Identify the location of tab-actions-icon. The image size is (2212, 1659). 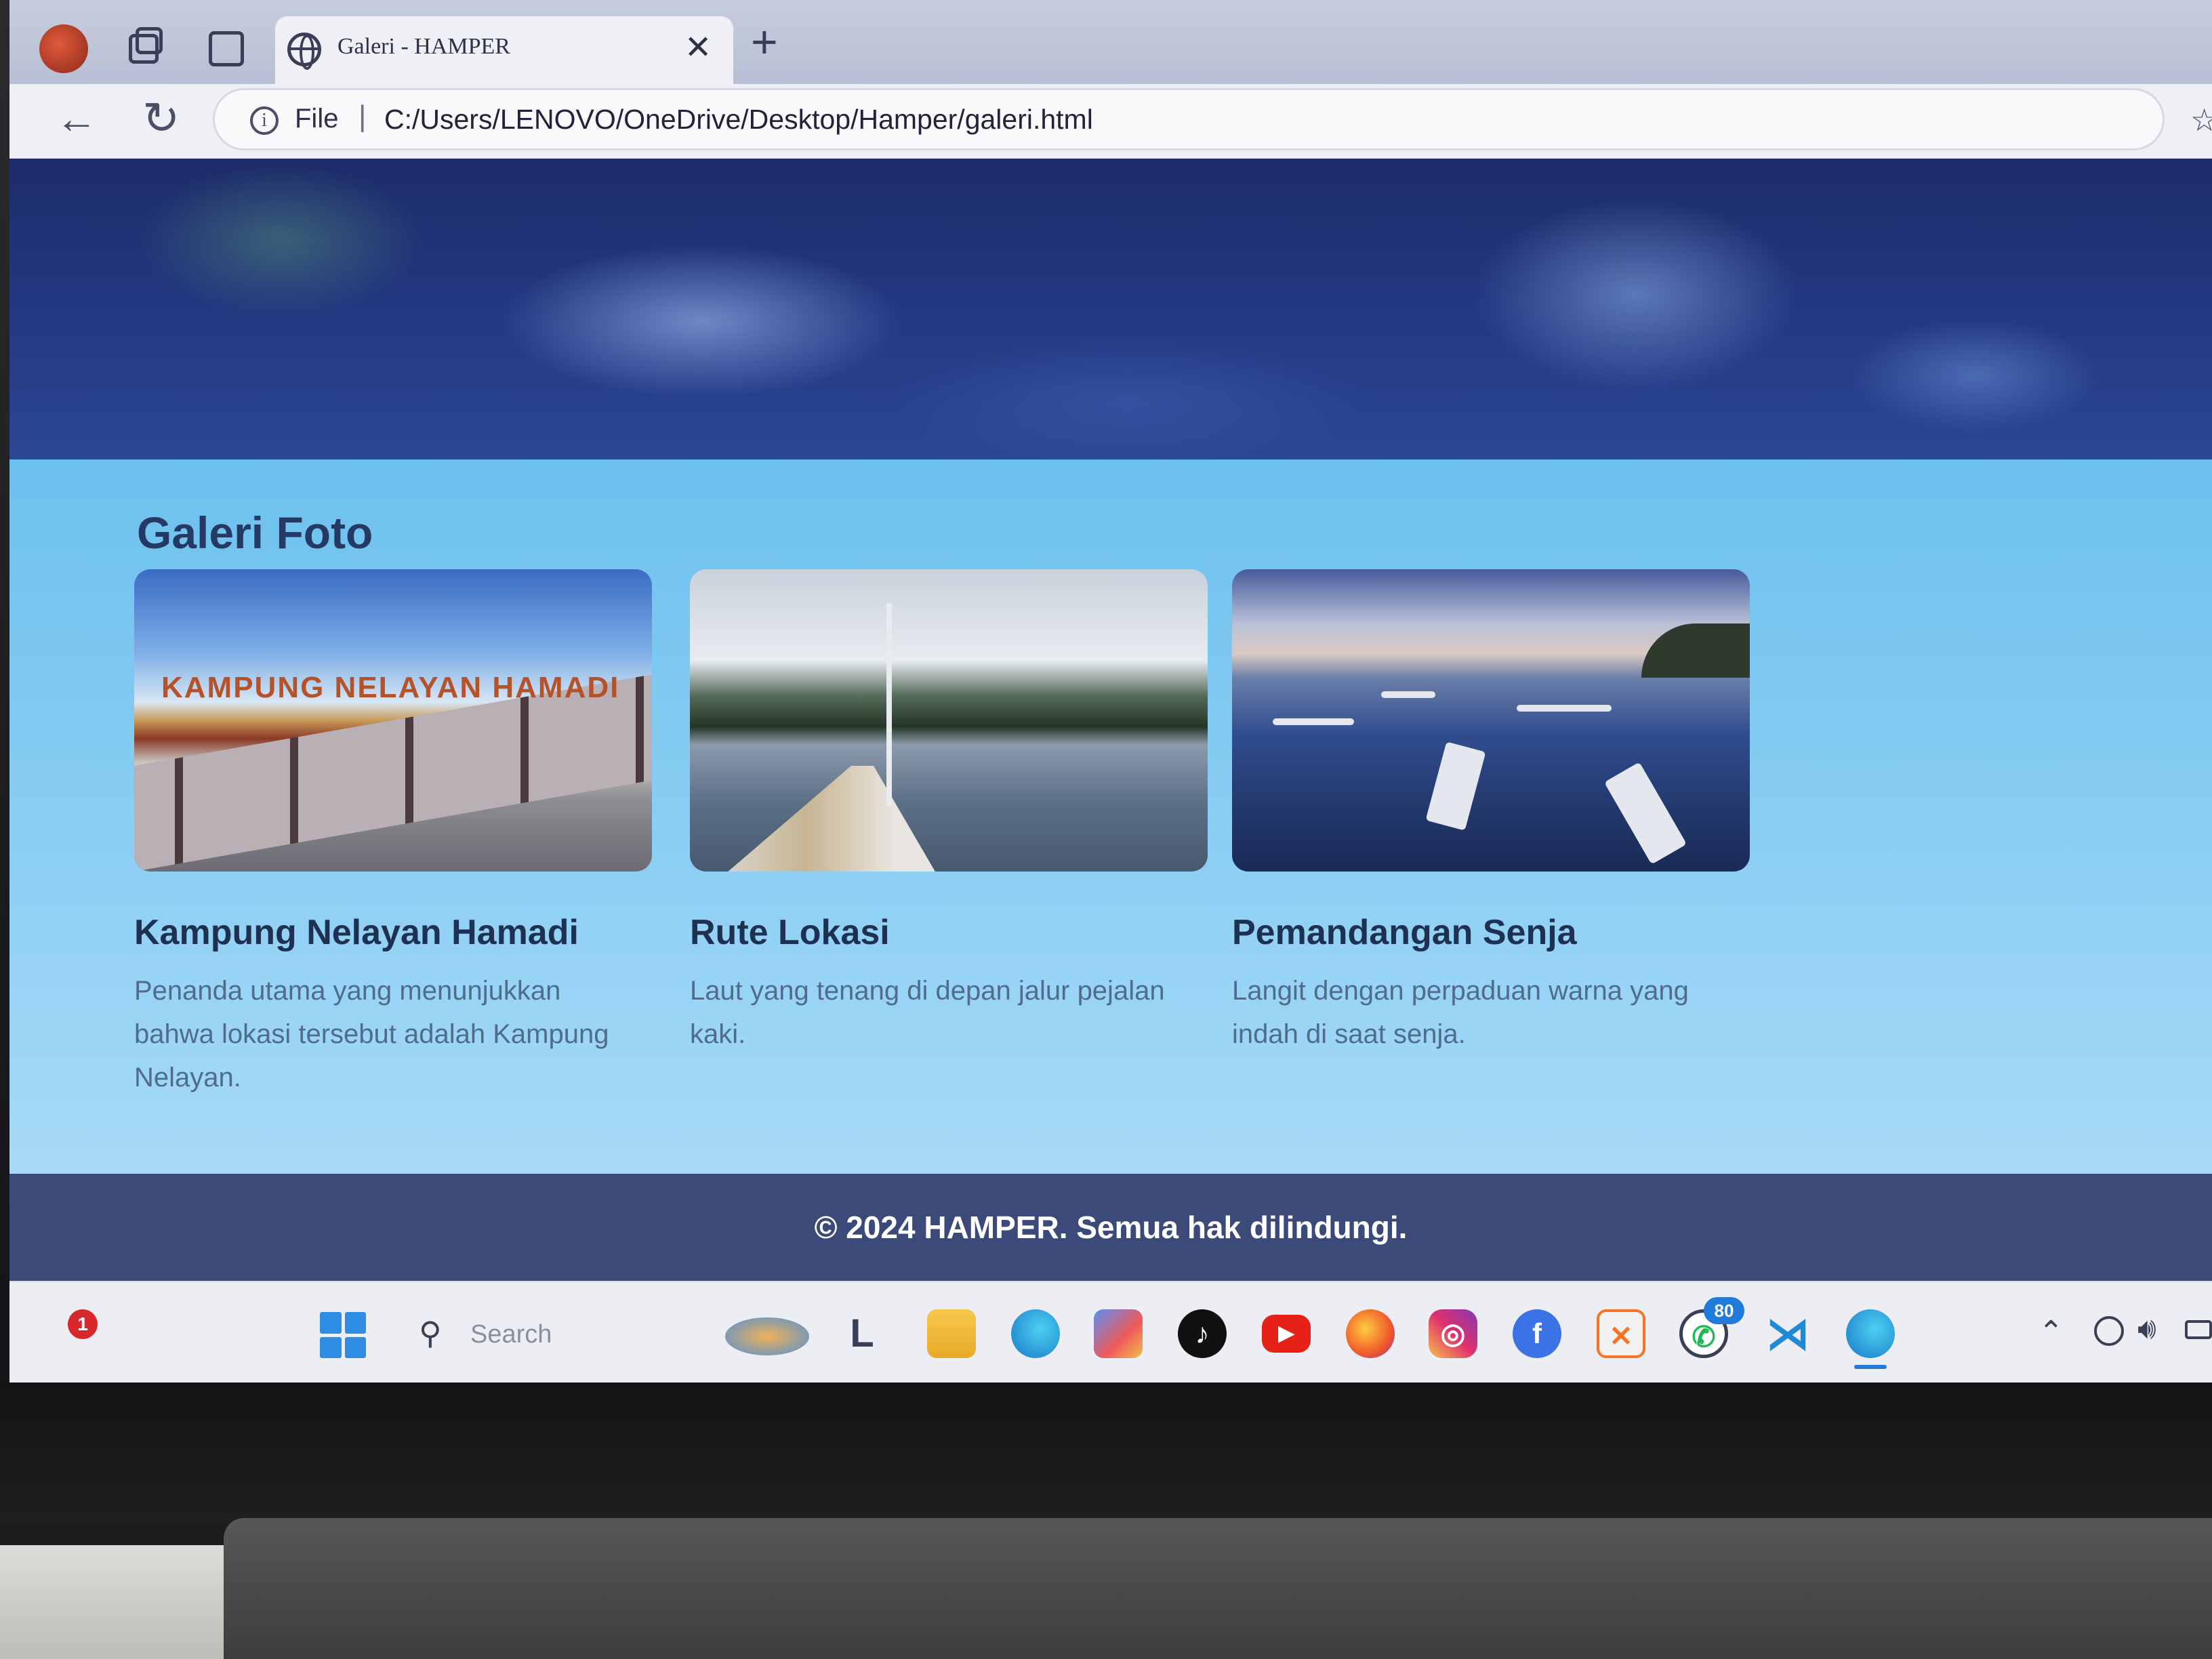
(226, 48).